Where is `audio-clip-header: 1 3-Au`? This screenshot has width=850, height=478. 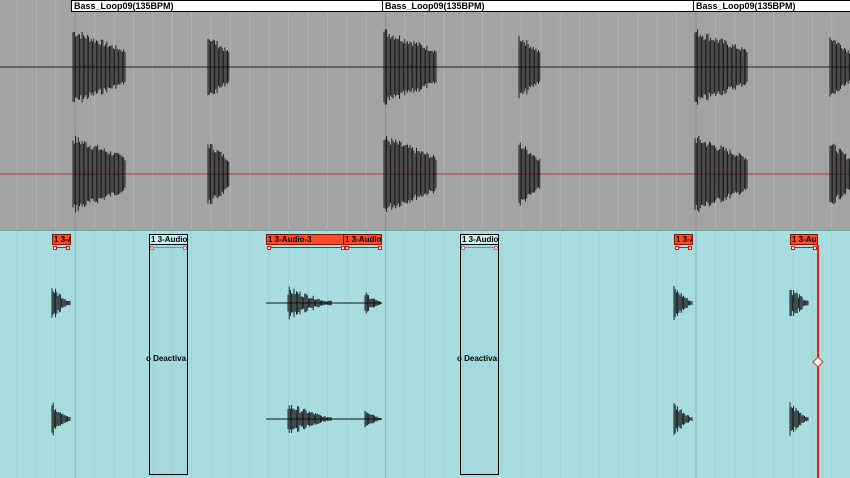 audio-clip-header: 1 3-Au is located at coordinates (804, 239).